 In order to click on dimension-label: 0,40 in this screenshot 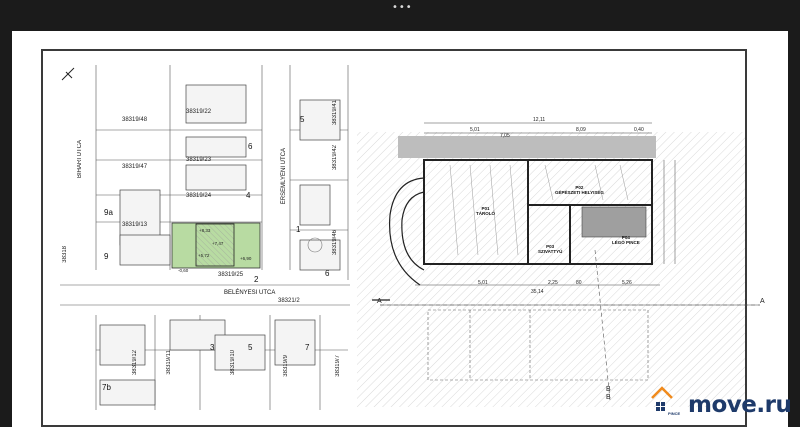, I will do `click(639, 130)`.